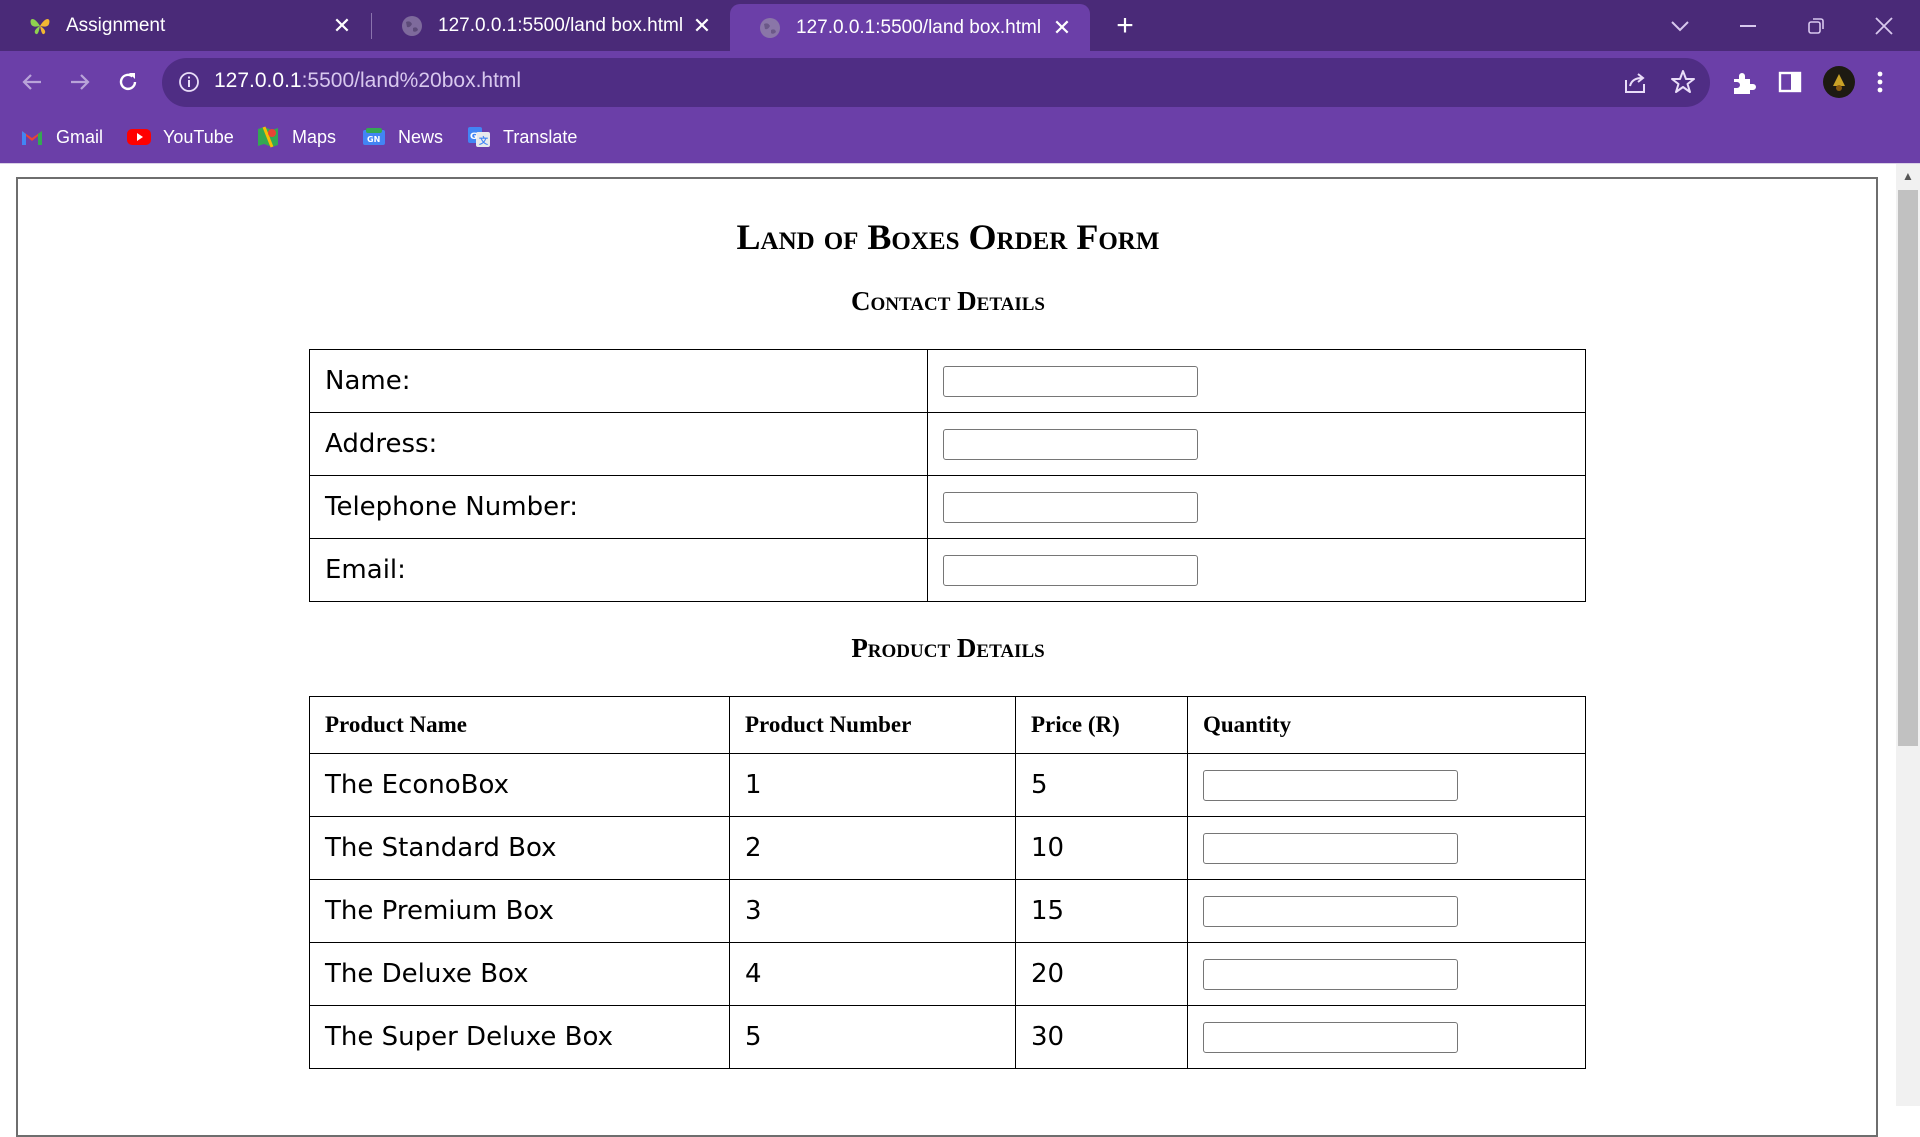 This screenshot has height=1137, width=1920. I want to click on url-host: 127.0.0.1, so click(258, 80).